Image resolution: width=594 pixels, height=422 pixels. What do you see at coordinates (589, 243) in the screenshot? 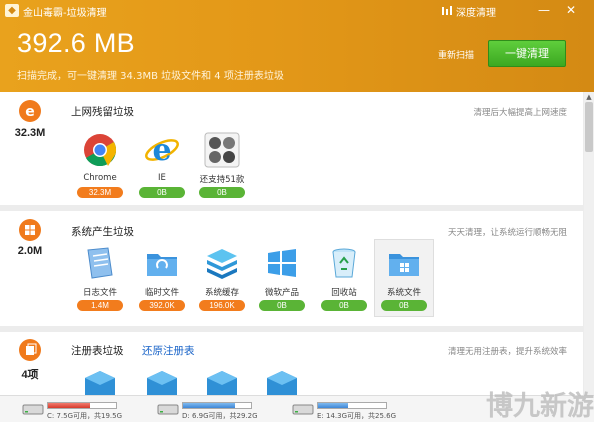
I see `vertical-scrollbar: ▲` at bounding box center [589, 243].